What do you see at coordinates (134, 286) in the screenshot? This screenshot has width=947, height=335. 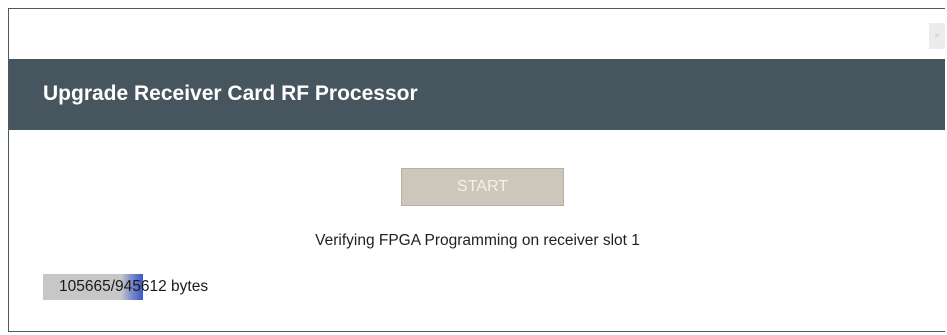 I see `progress-label: 105665/945612 bytes` at bounding box center [134, 286].